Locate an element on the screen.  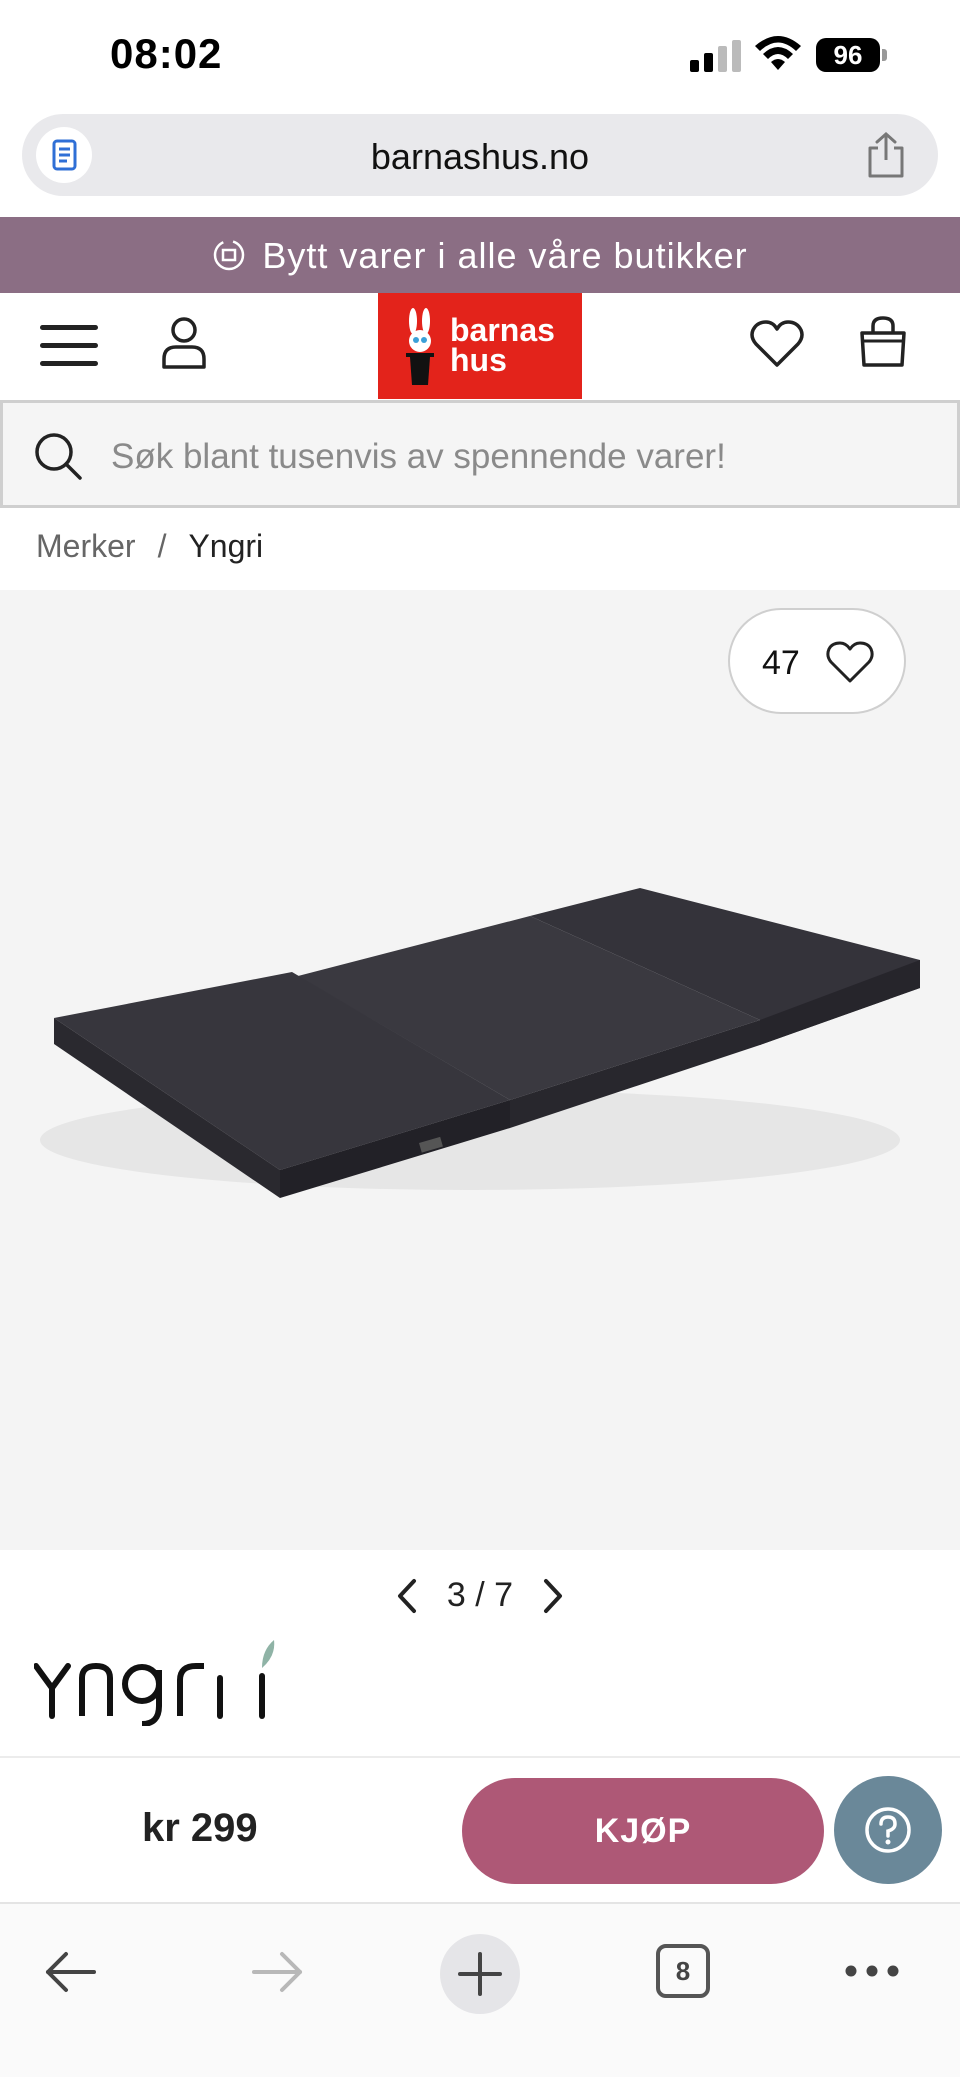
more-icon is located at coordinates (872, 1971).